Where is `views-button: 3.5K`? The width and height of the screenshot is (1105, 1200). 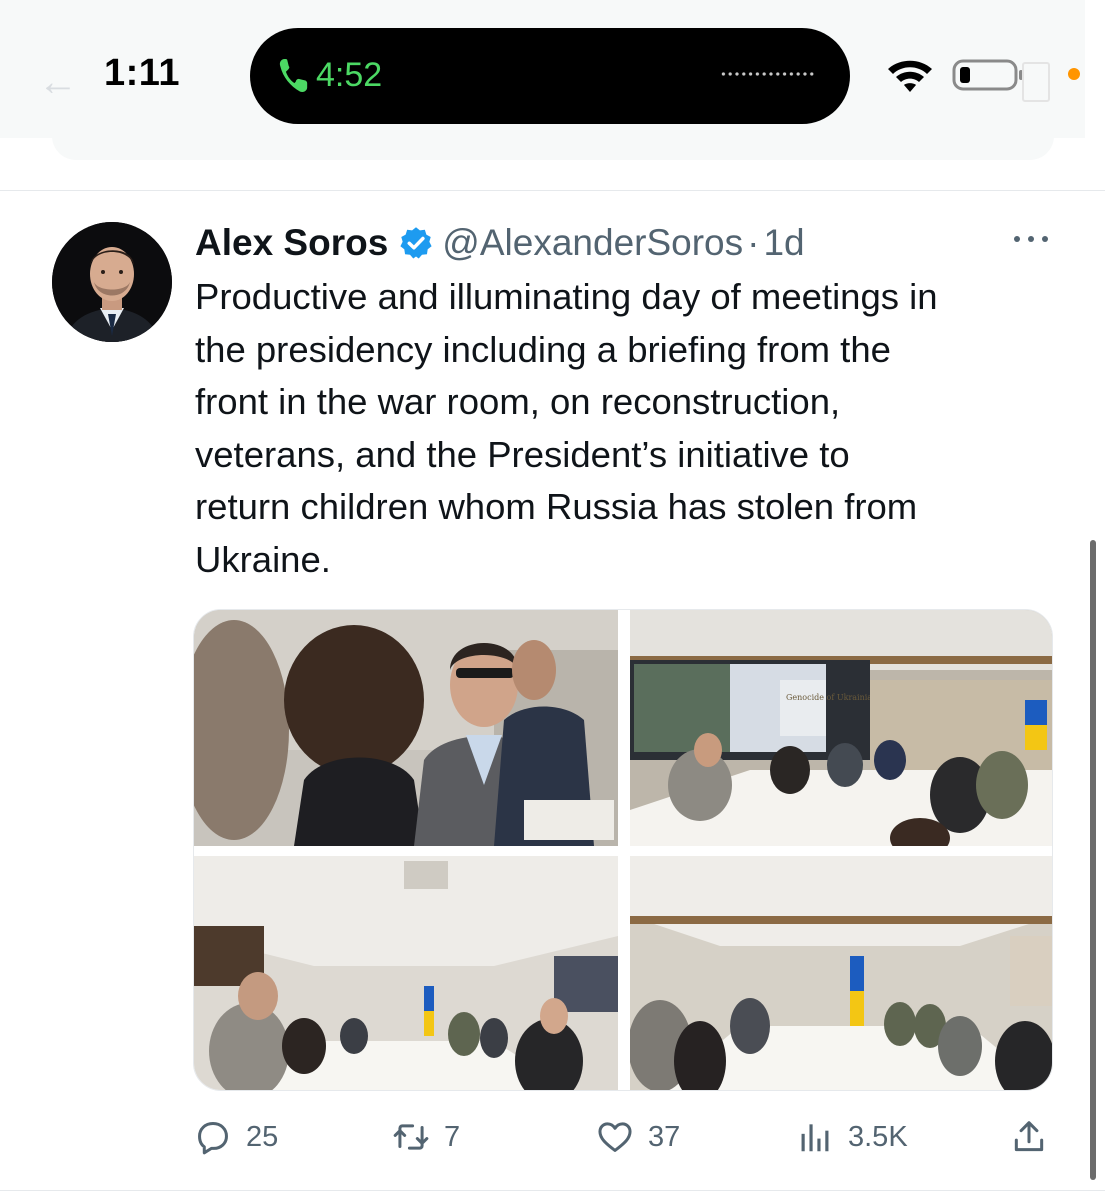
views-button: 3.5K is located at coordinates (852, 1137).